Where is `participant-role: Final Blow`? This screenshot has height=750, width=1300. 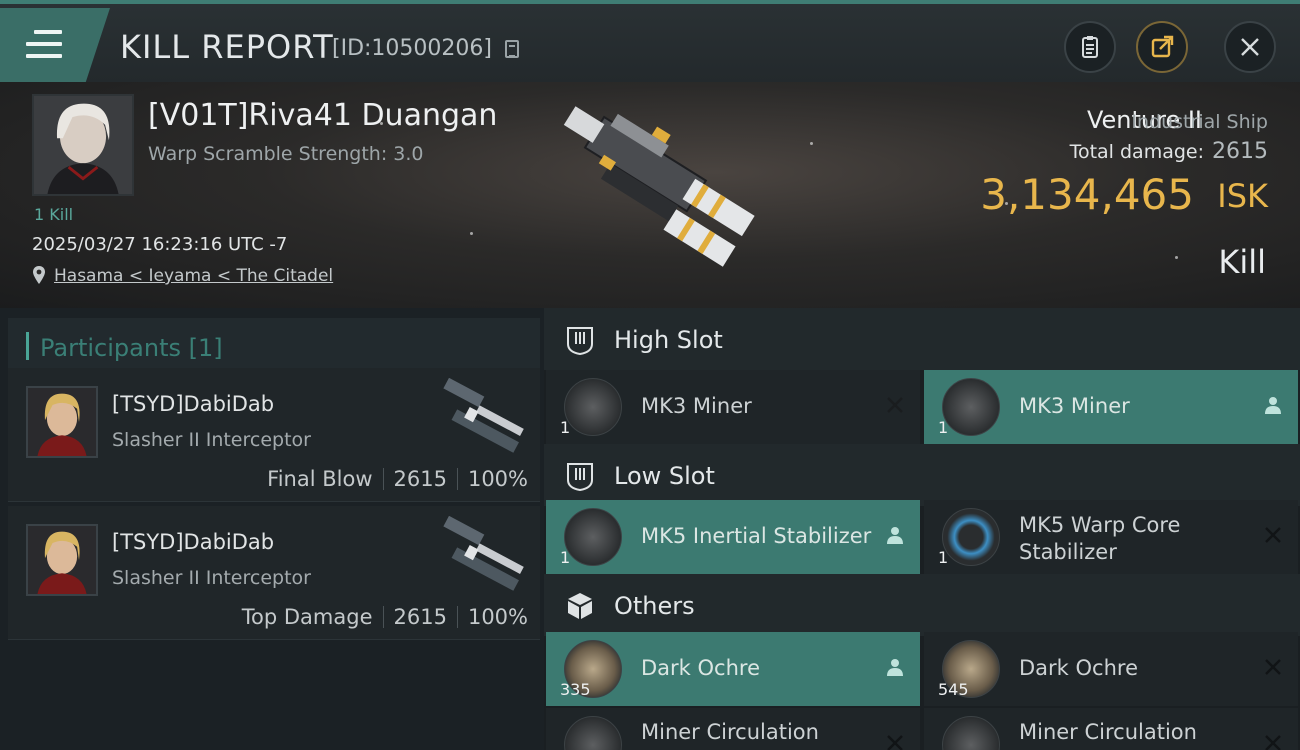
participant-role: Final Blow is located at coordinates (320, 479).